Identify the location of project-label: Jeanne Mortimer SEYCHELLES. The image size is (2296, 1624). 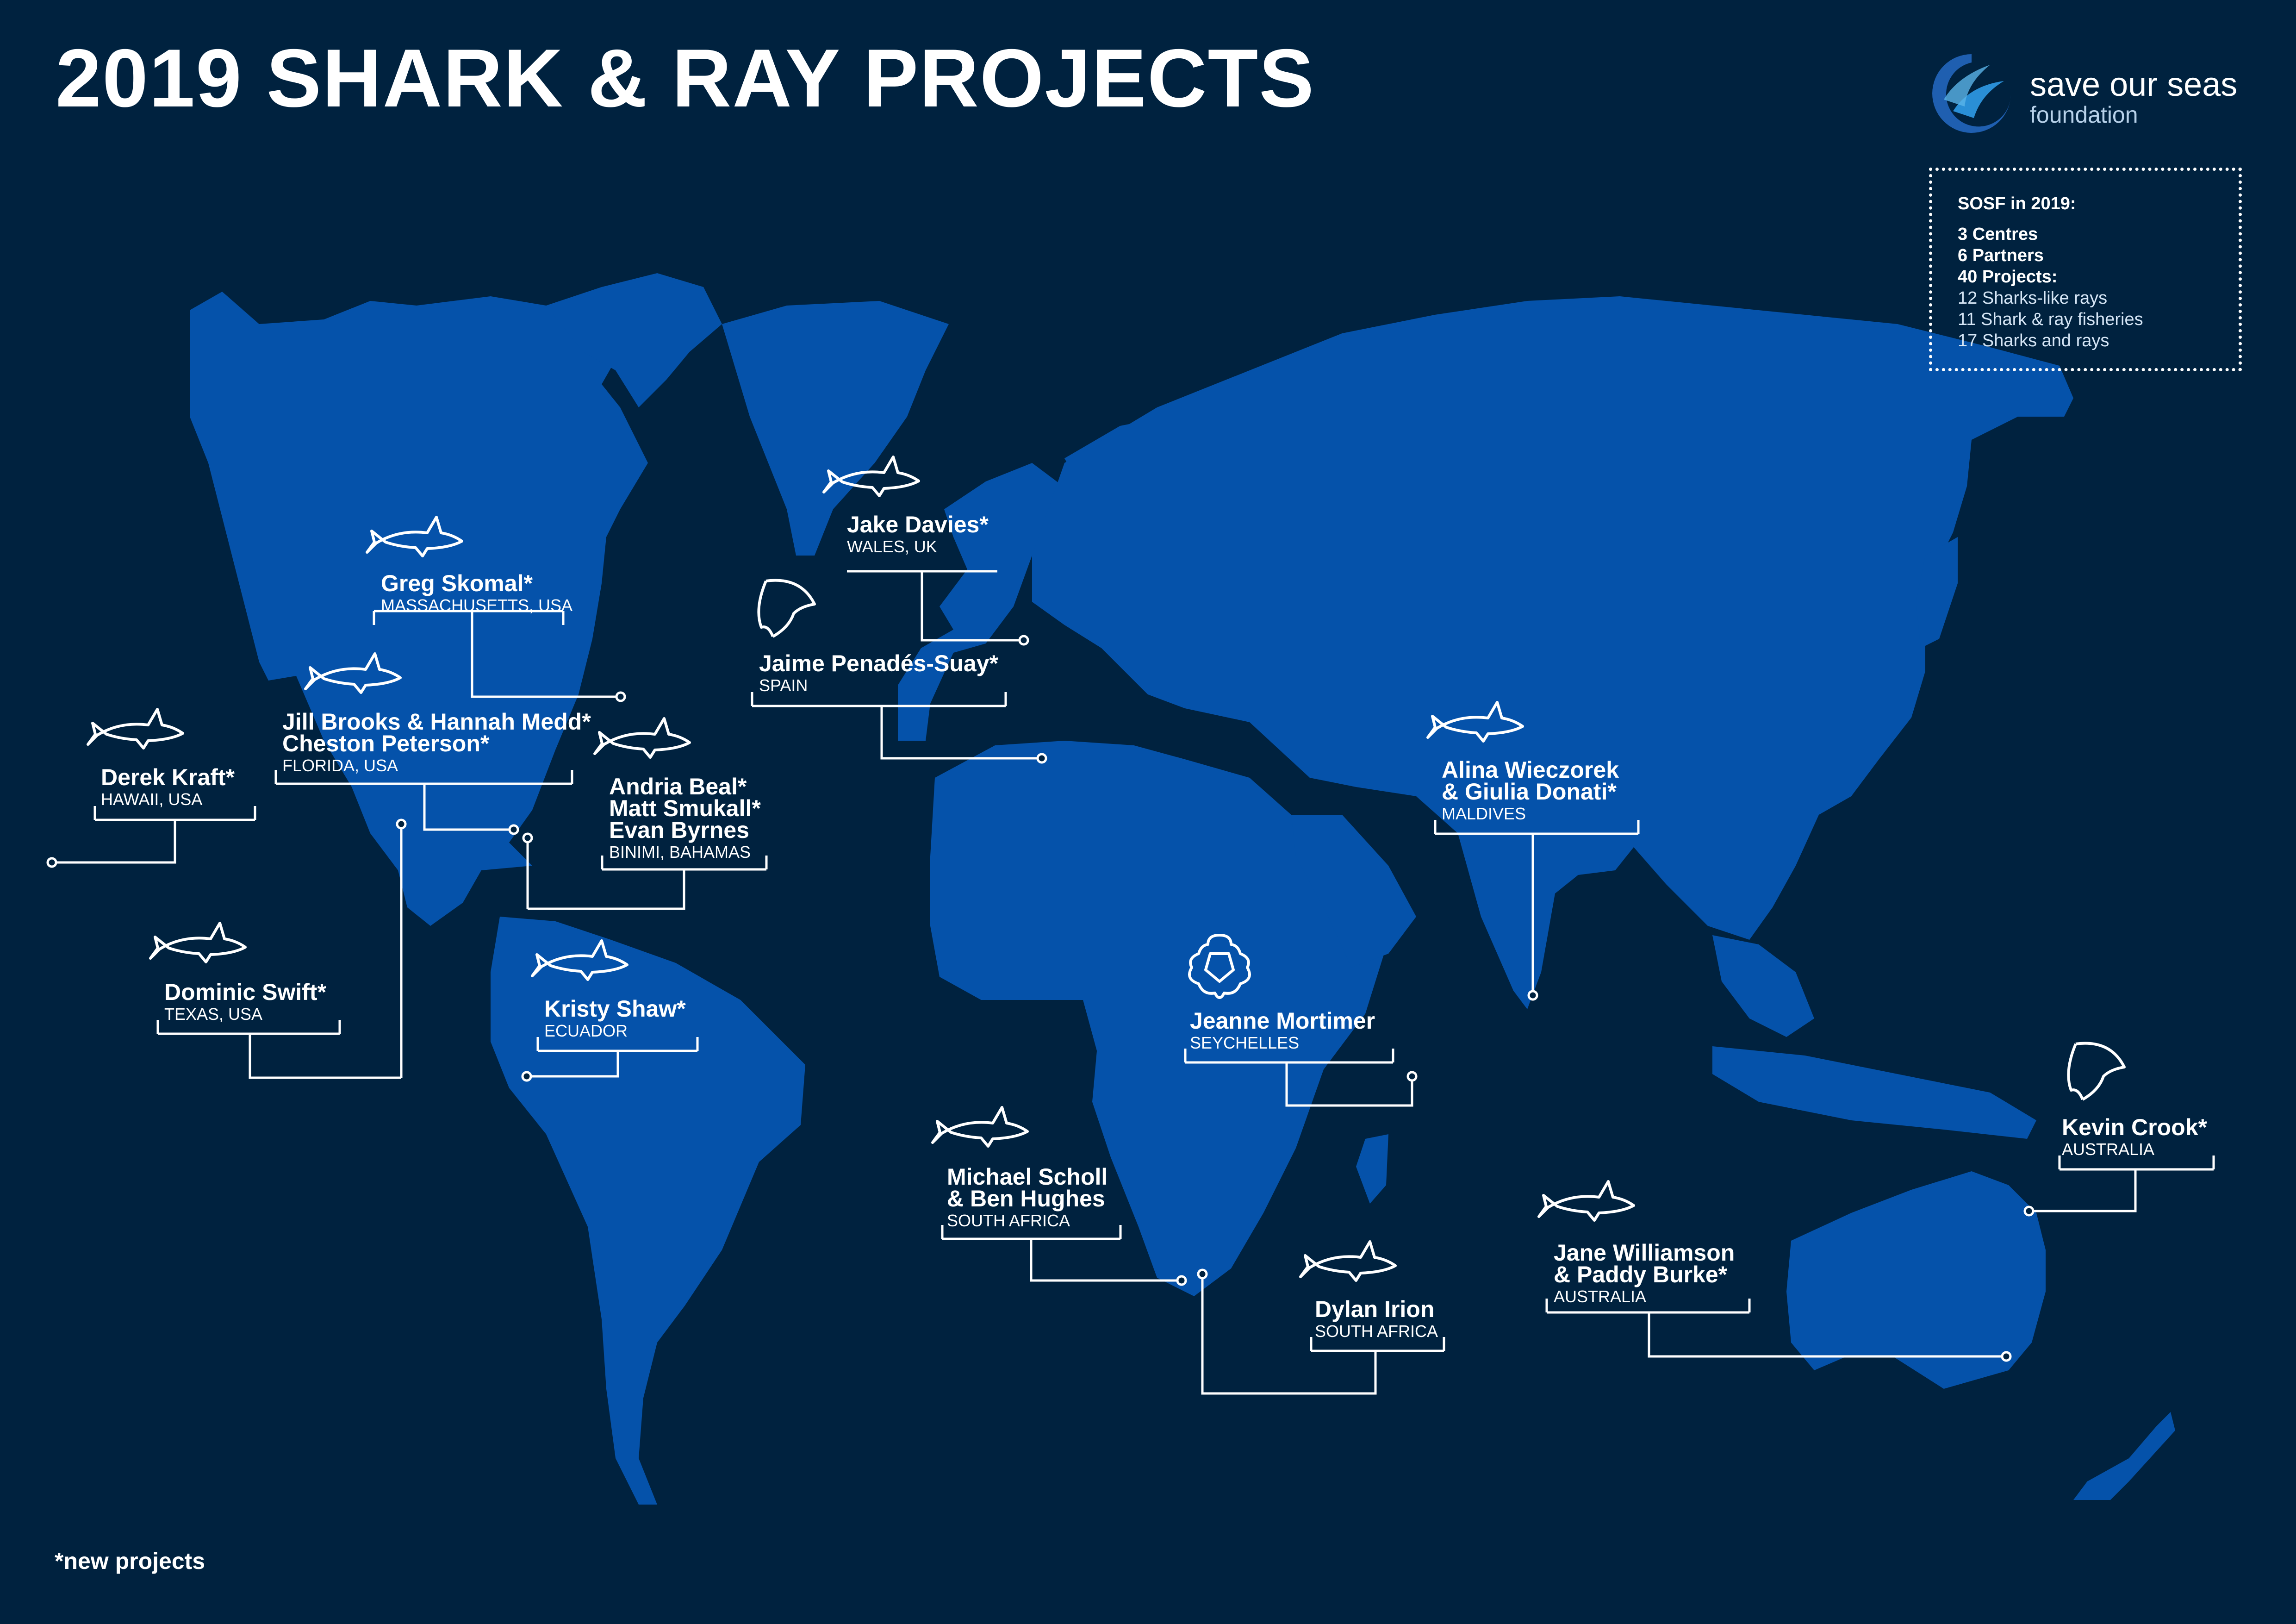
(1282, 1030).